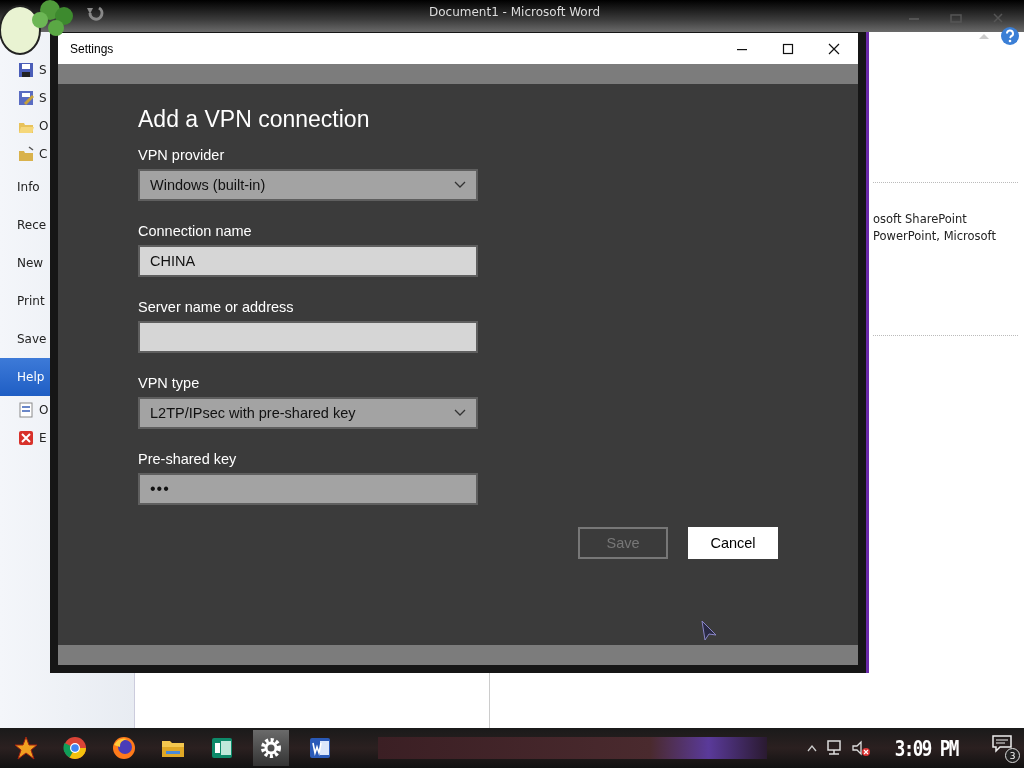 This screenshot has height=768, width=1024. Describe the element at coordinates (515, 12) in the screenshot. I see `window-title: Document1 - Microsoft Word` at that location.